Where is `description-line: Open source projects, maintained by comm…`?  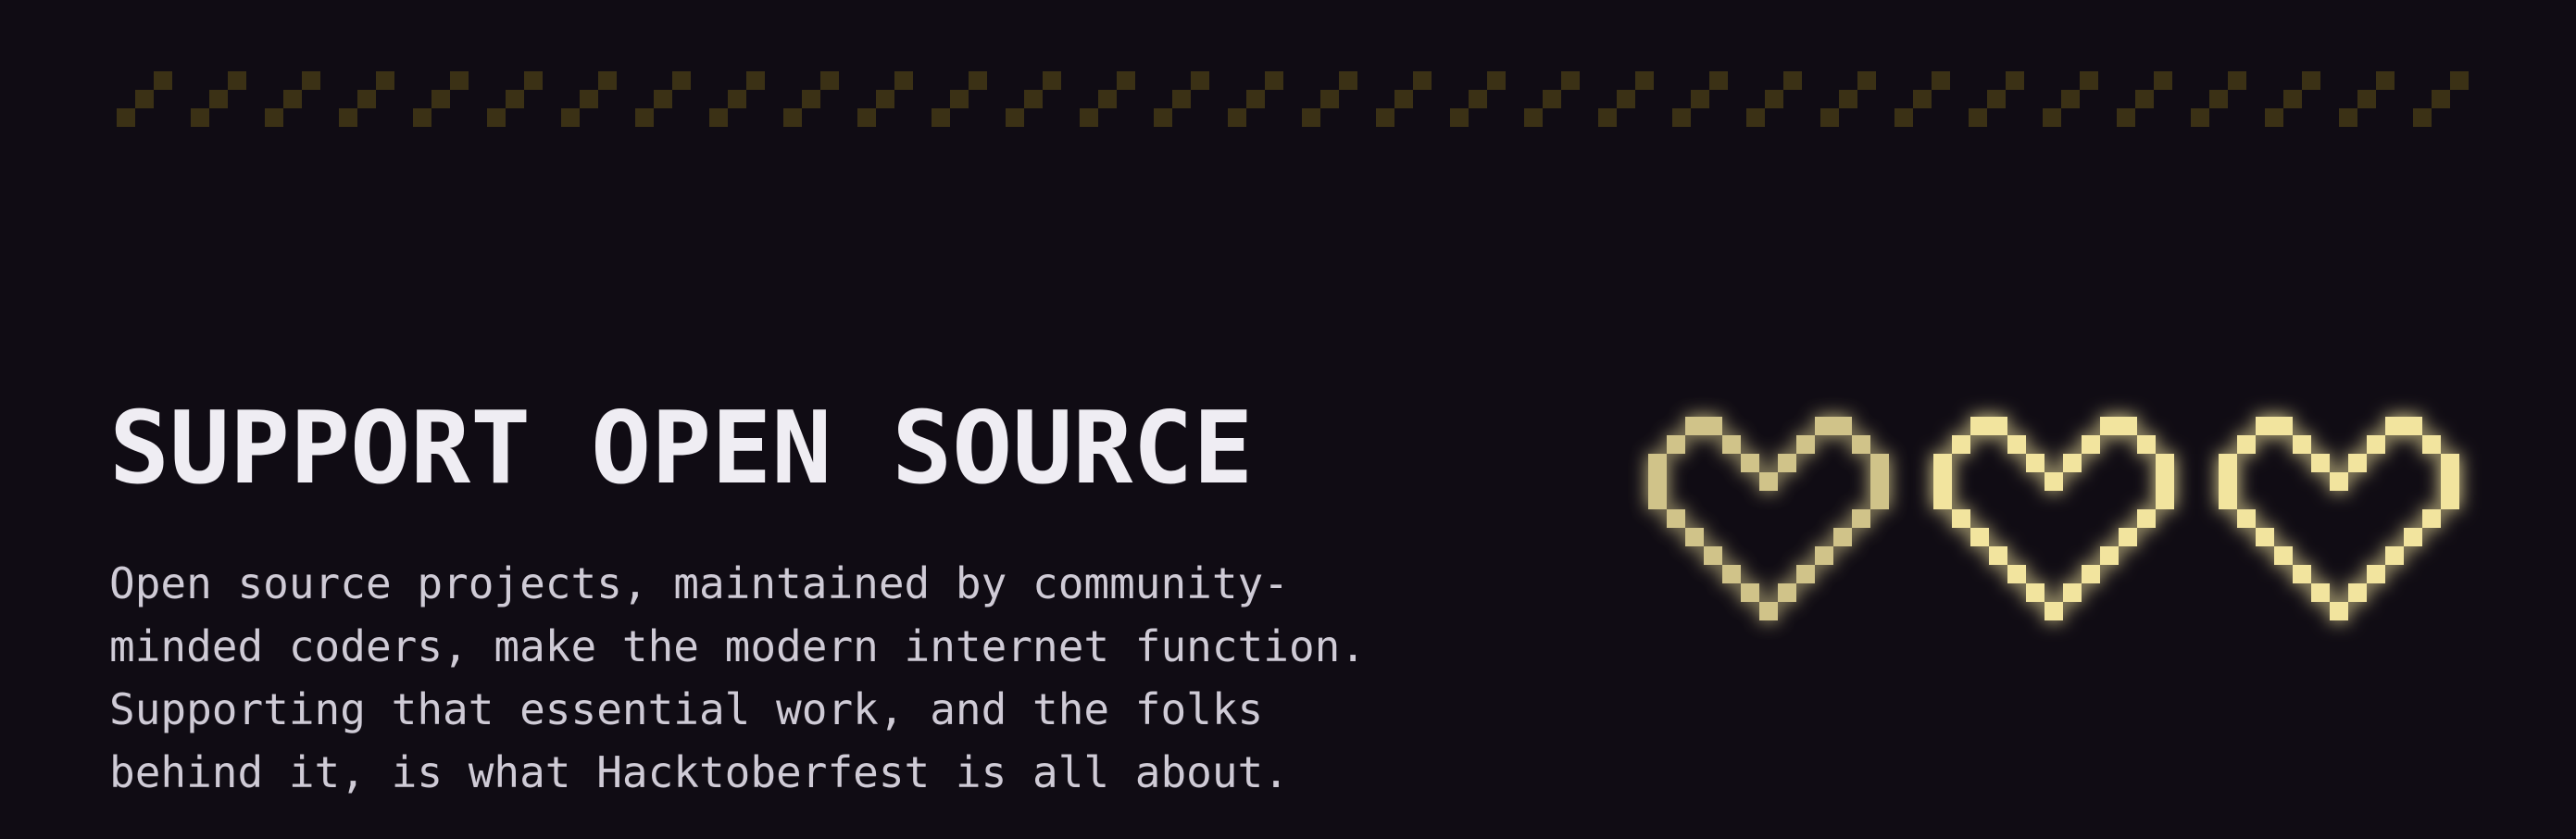 description-line: Open source projects, maintained by comm… is located at coordinates (699, 583).